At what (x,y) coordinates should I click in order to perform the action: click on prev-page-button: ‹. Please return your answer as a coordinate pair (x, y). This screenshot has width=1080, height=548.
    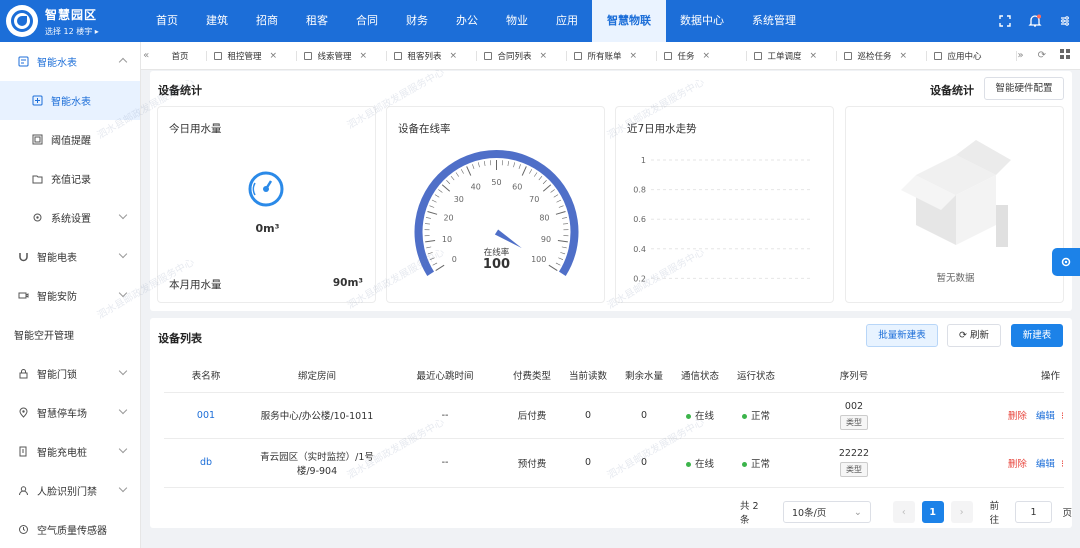
    Looking at the image, I should click on (903, 512).